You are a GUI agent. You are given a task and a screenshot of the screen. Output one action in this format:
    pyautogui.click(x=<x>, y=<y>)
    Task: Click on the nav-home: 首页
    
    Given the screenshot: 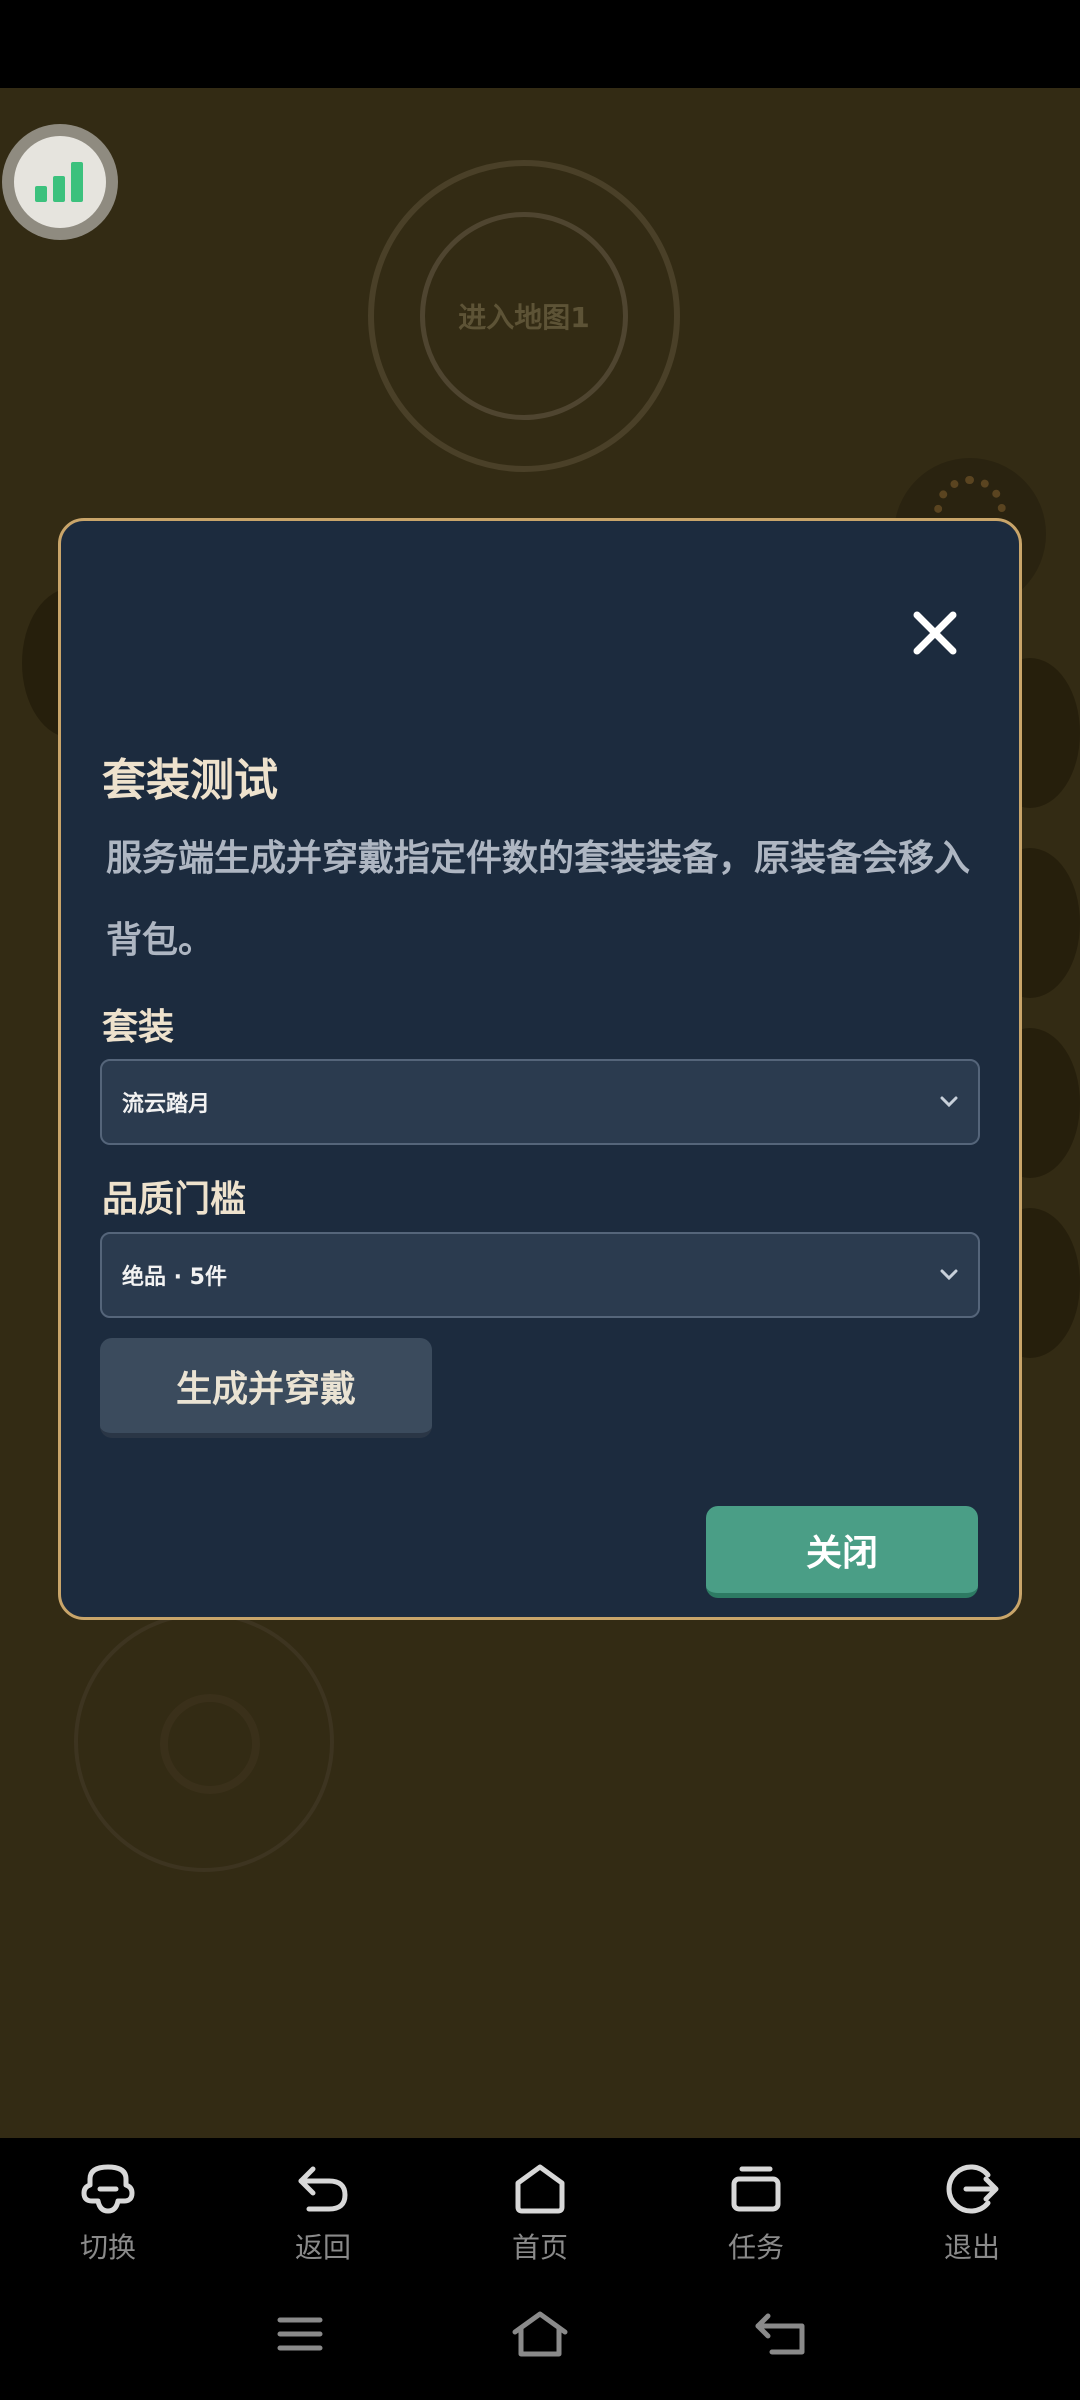 What is the action you would take?
    pyautogui.click(x=540, y=2213)
    